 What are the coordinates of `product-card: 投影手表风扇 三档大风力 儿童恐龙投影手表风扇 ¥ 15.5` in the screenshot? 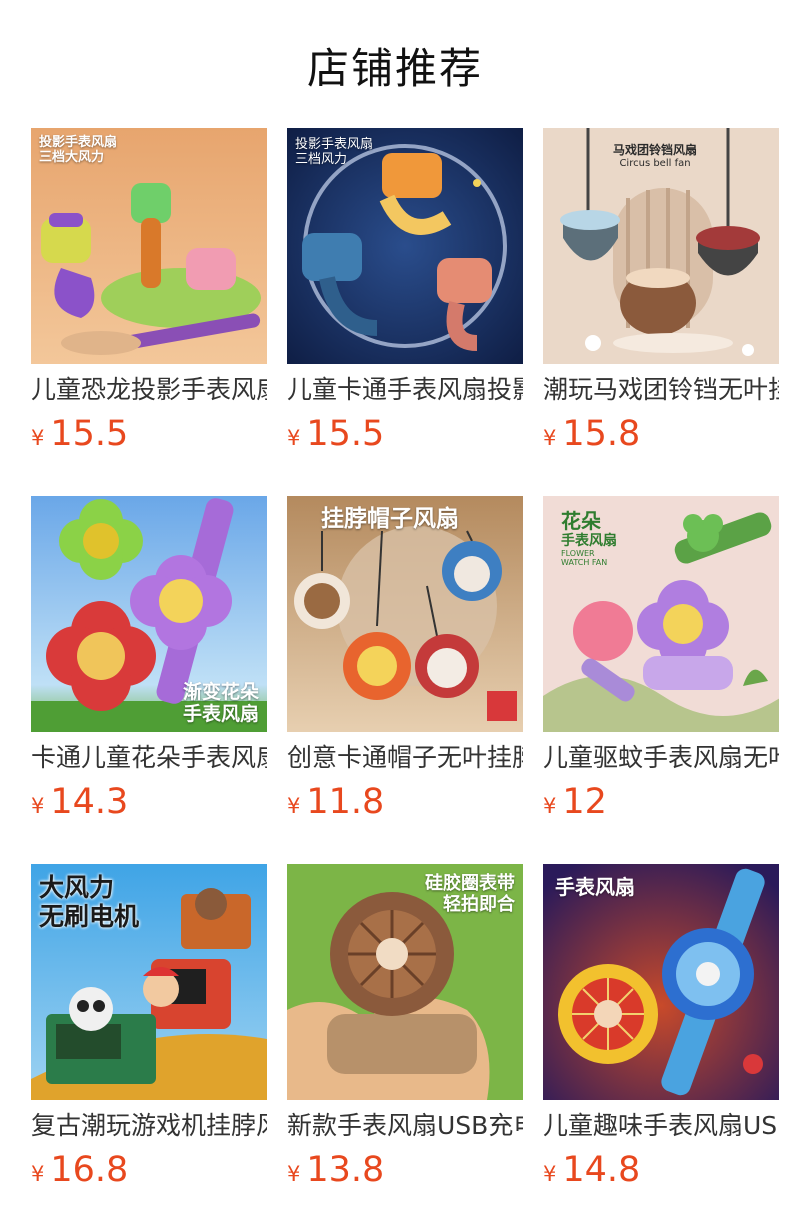 It's located at (149, 298).